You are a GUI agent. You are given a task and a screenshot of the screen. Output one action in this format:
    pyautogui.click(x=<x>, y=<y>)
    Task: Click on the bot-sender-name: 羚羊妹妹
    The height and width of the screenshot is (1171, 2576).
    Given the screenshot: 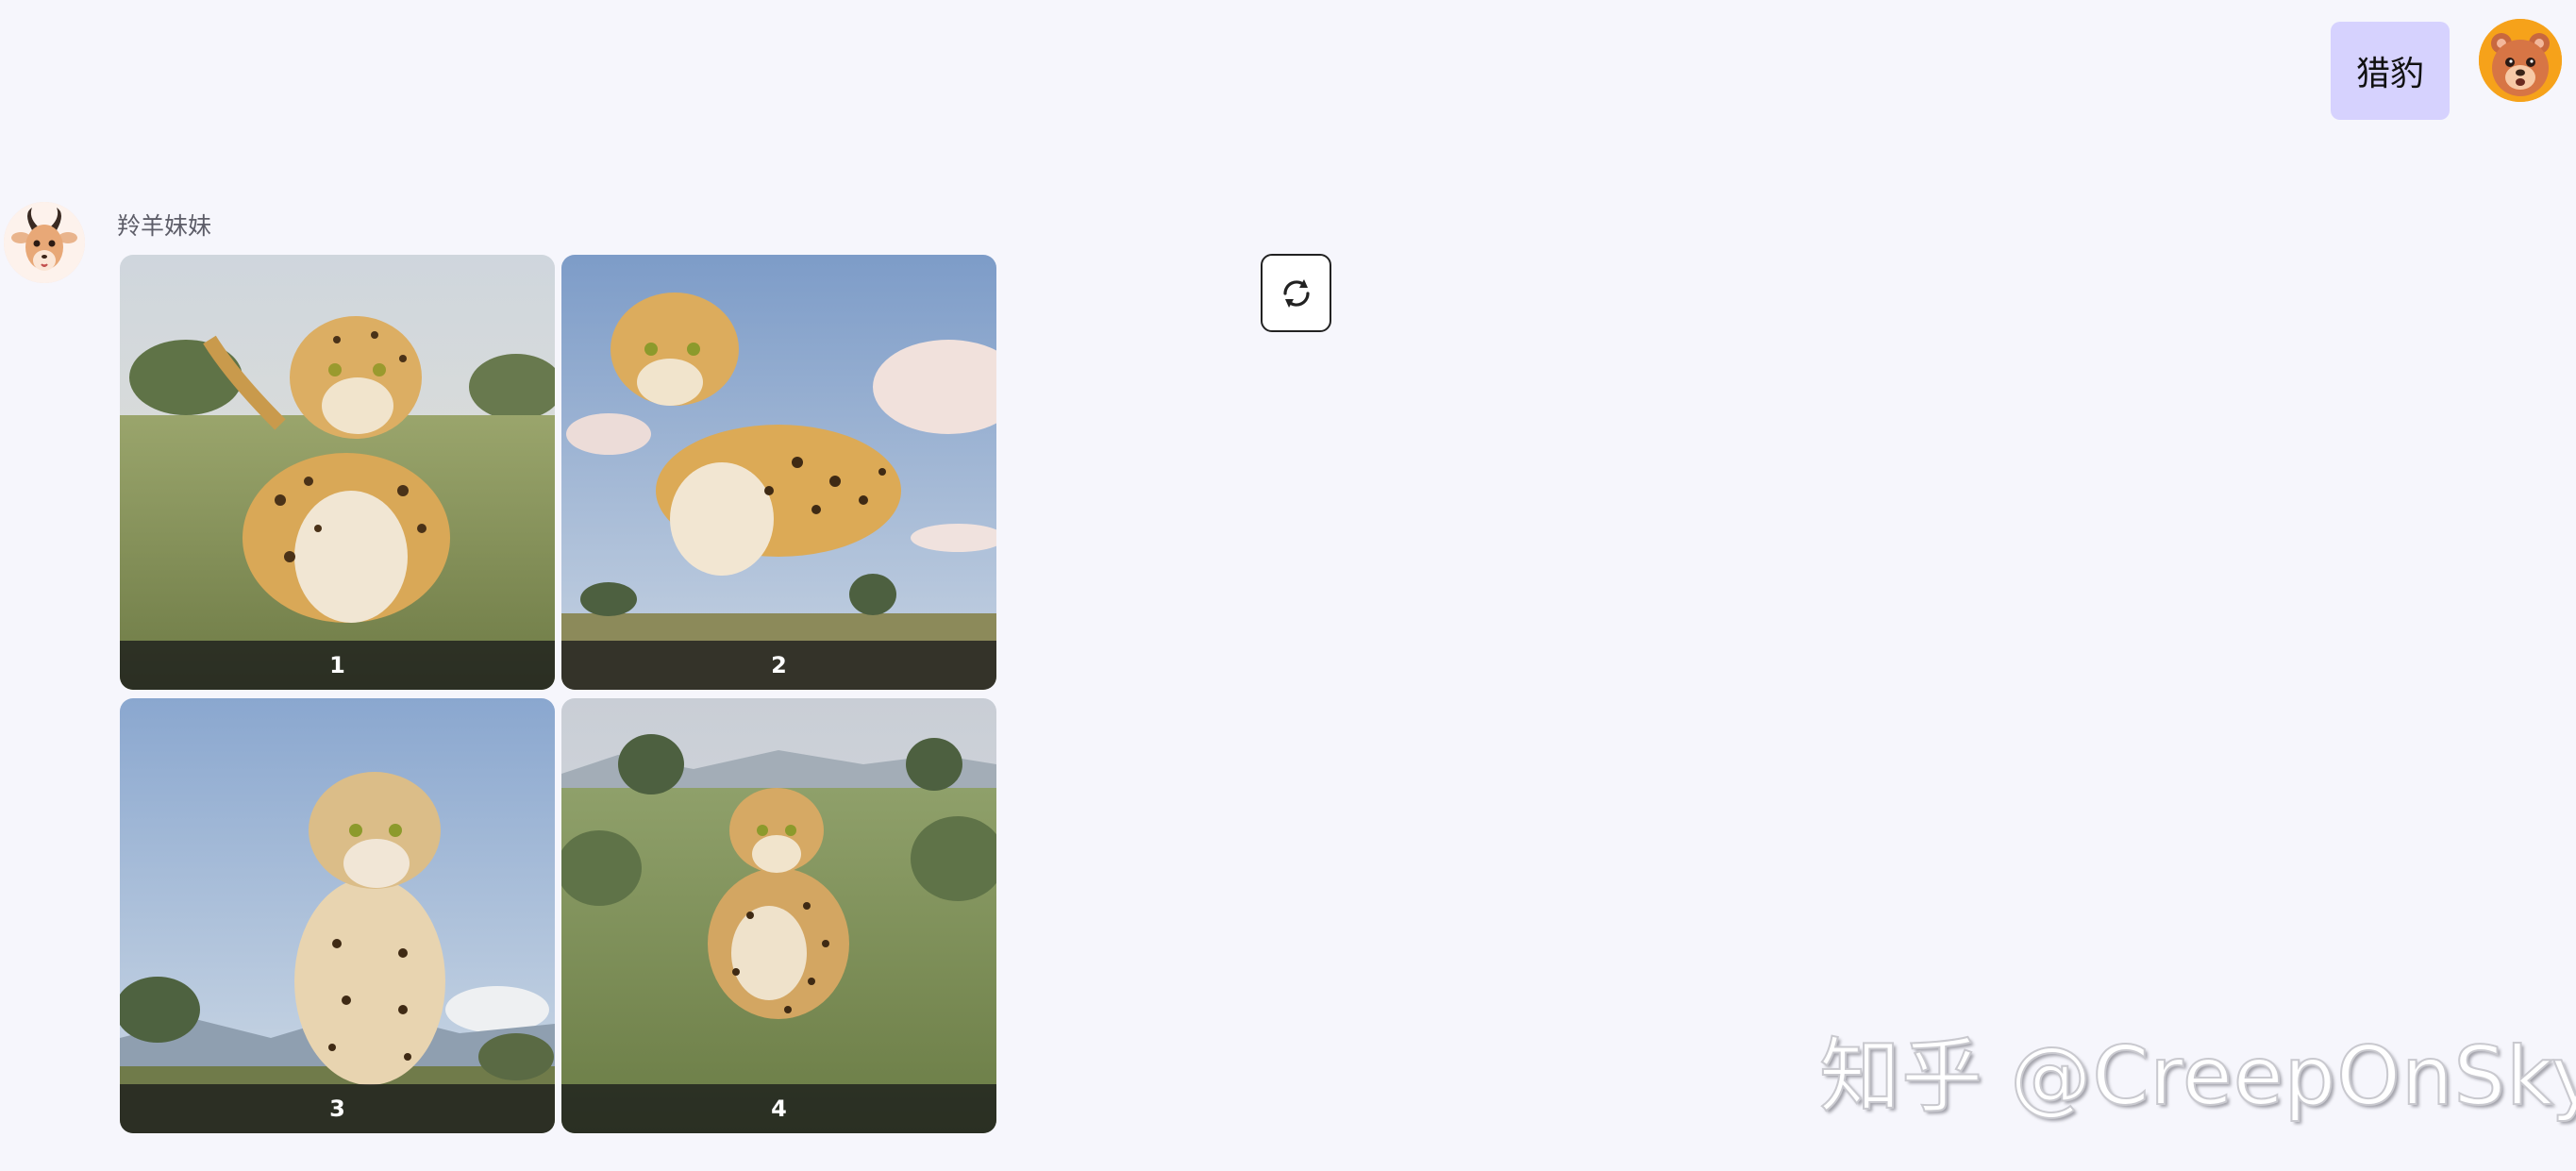 What is the action you would take?
    pyautogui.click(x=164, y=226)
    